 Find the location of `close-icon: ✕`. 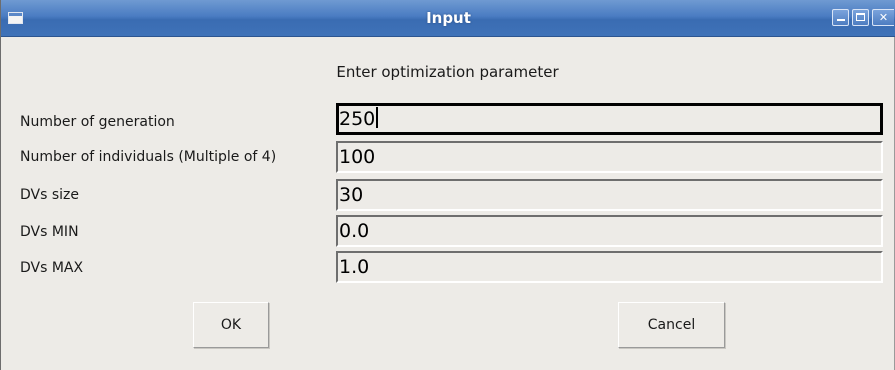

close-icon: ✕ is located at coordinates (883, 17).